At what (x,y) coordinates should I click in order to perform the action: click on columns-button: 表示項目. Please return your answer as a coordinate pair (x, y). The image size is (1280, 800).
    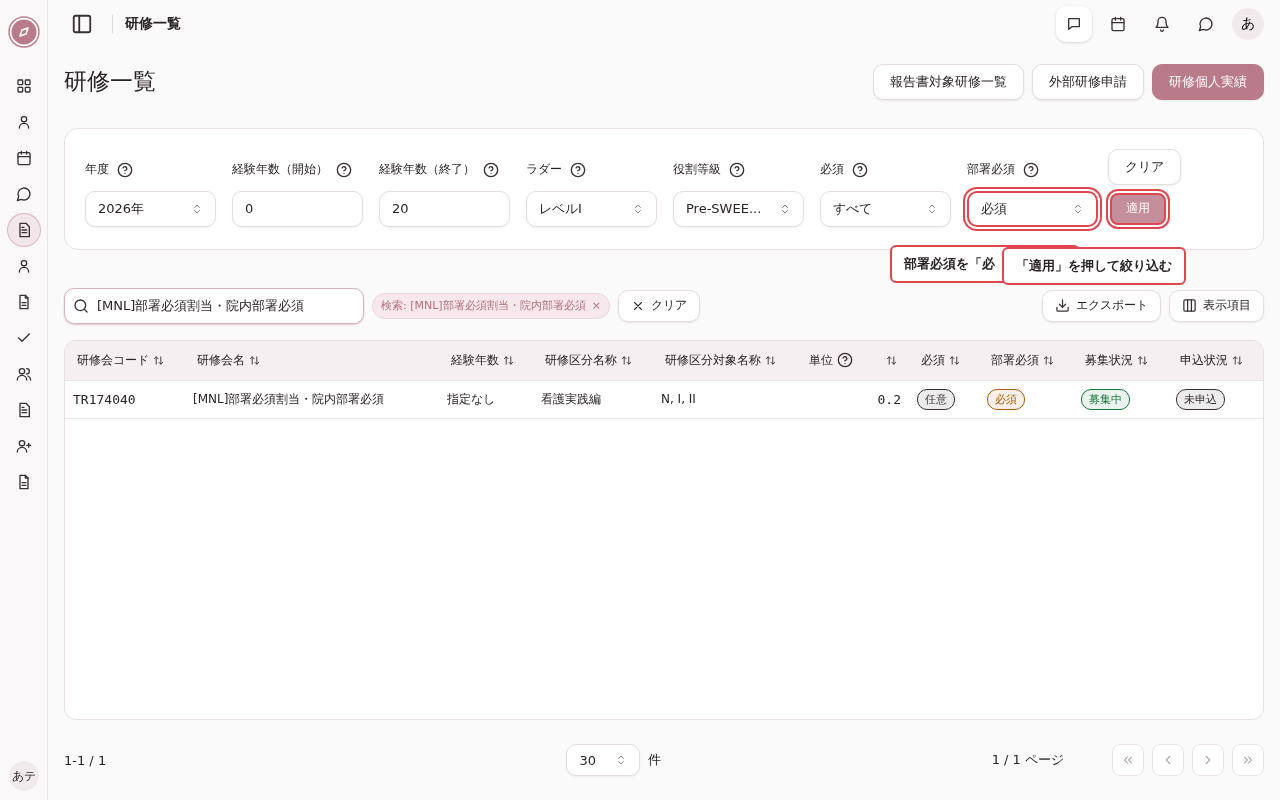
    Looking at the image, I should click on (1216, 305).